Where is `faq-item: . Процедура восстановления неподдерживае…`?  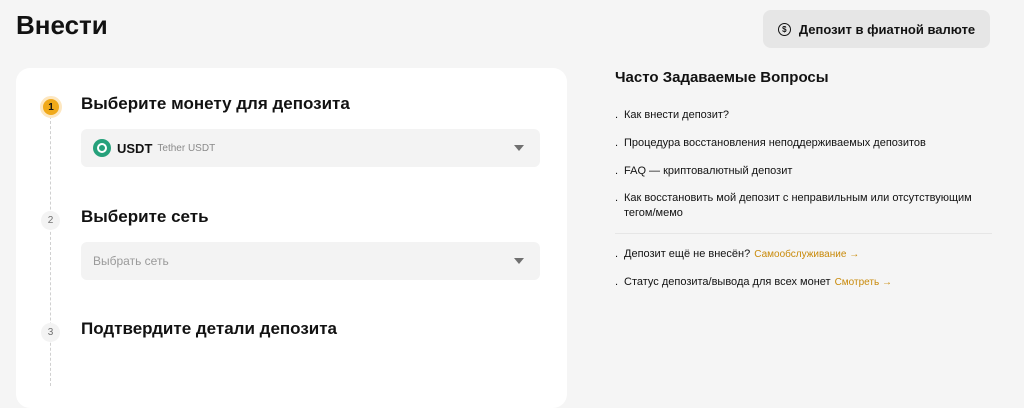
faq-item: . Процедура восстановления неподдерживае… is located at coordinates (805, 143).